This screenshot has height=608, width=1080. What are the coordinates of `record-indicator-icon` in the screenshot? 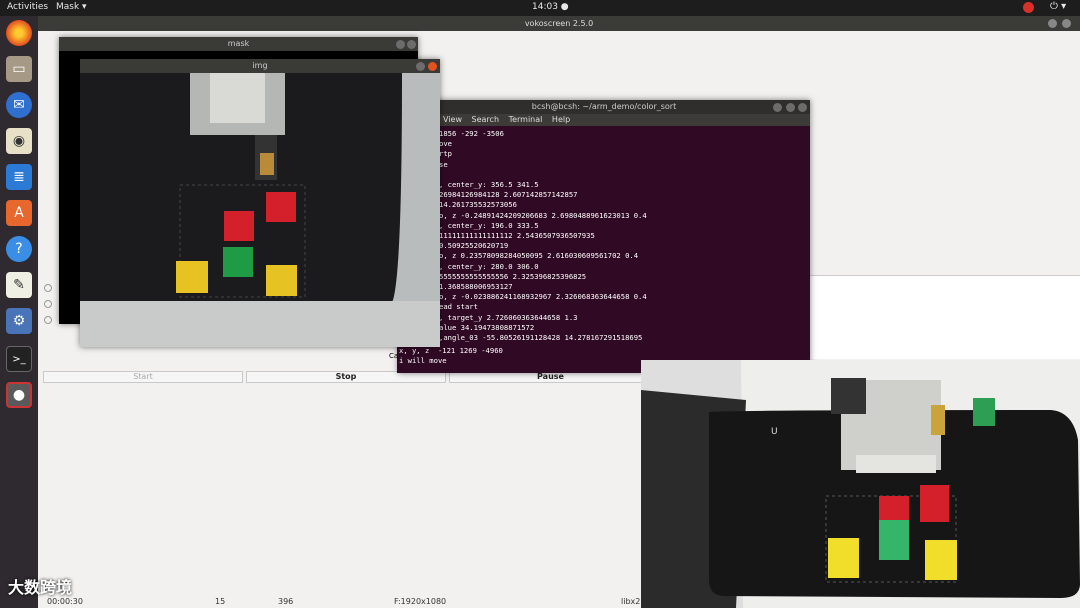 It's located at (1028, 7).